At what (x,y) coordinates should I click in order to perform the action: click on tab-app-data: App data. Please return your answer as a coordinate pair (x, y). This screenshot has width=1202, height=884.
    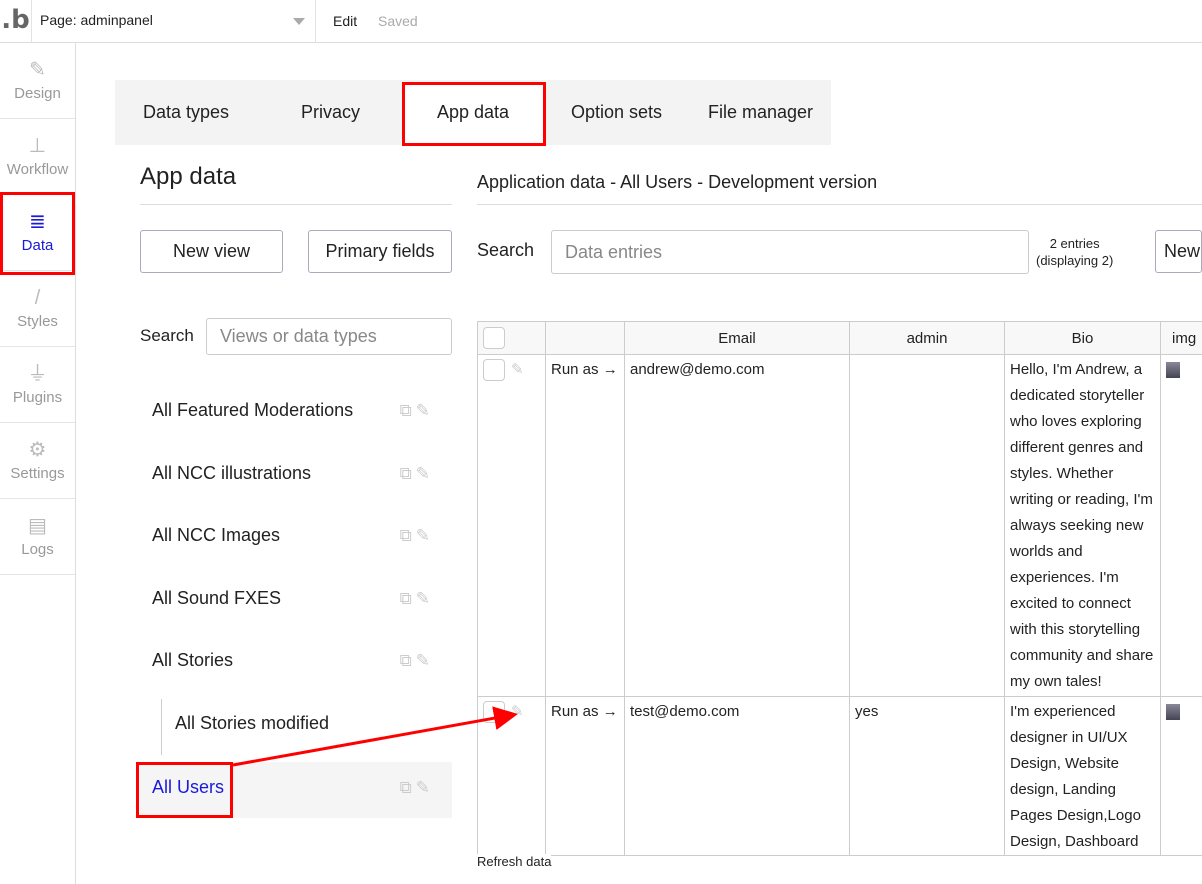
    Looking at the image, I should click on (473, 112).